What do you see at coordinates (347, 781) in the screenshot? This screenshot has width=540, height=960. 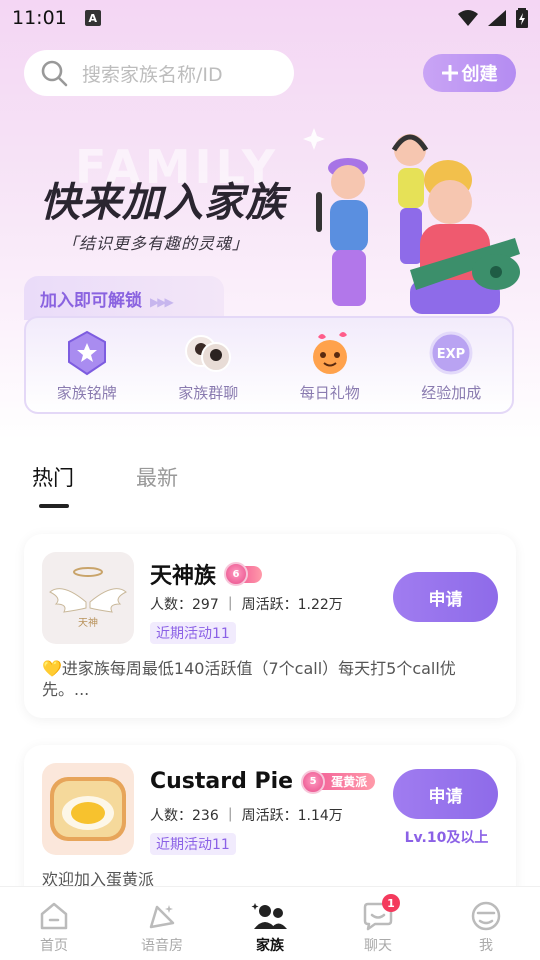 I see `level-tag: 蛋黄派` at bounding box center [347, 781].